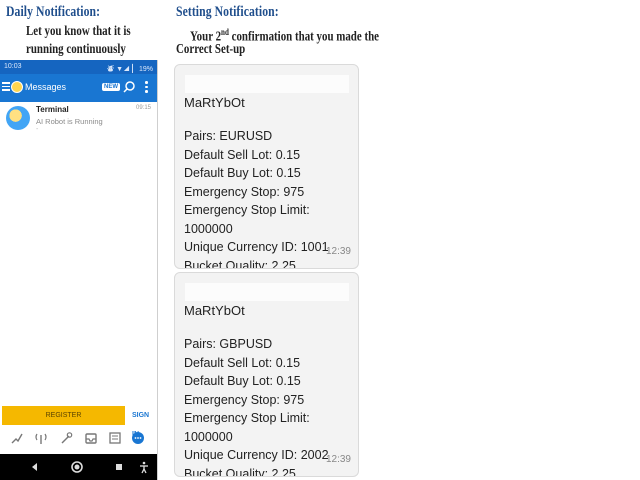  I want to click on android-nav-bar, so click(78, 467).